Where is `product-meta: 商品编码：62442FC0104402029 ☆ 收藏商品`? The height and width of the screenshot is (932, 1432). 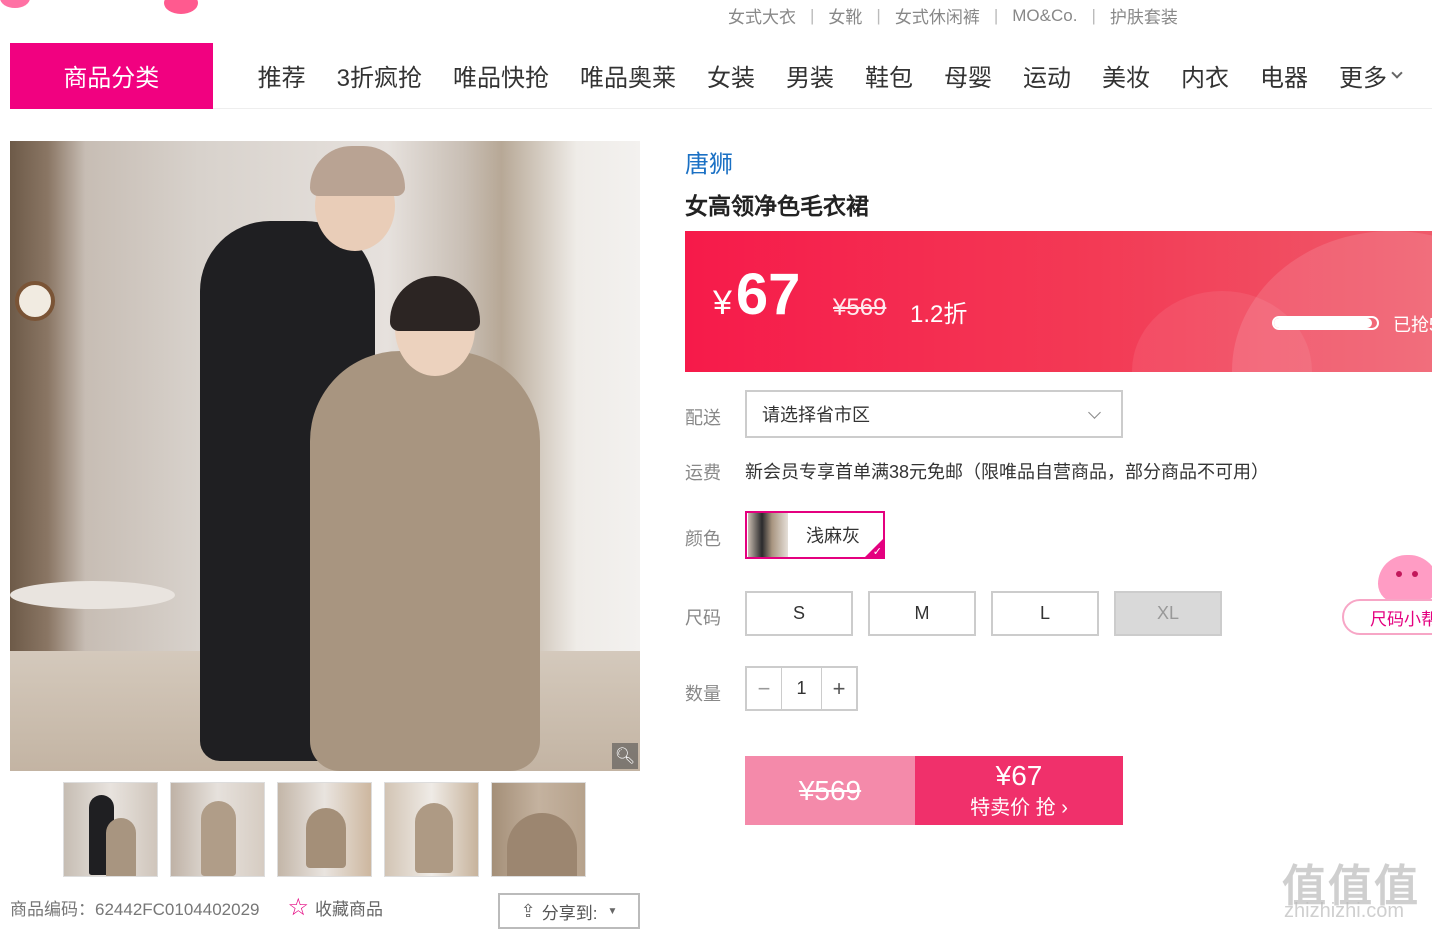
product-meta: 商品编码：62442FC0104402029 ☆ 收藏商品 is located at coordinates (196, 907).